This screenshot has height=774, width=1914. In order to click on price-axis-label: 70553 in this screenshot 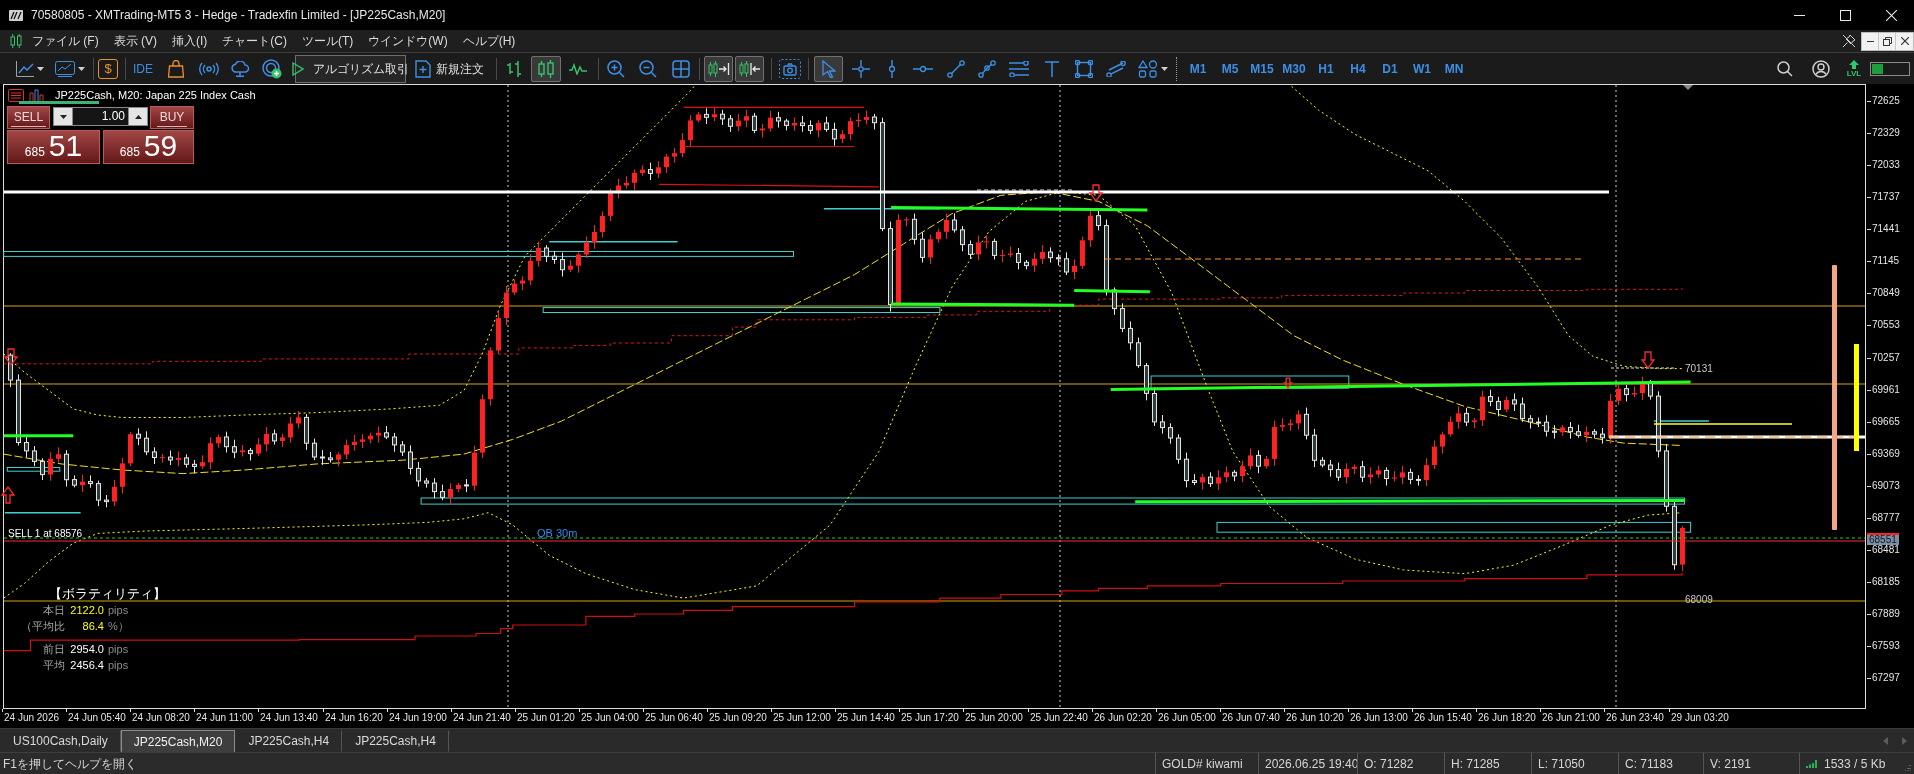, I will do `click(1886, 325)`.